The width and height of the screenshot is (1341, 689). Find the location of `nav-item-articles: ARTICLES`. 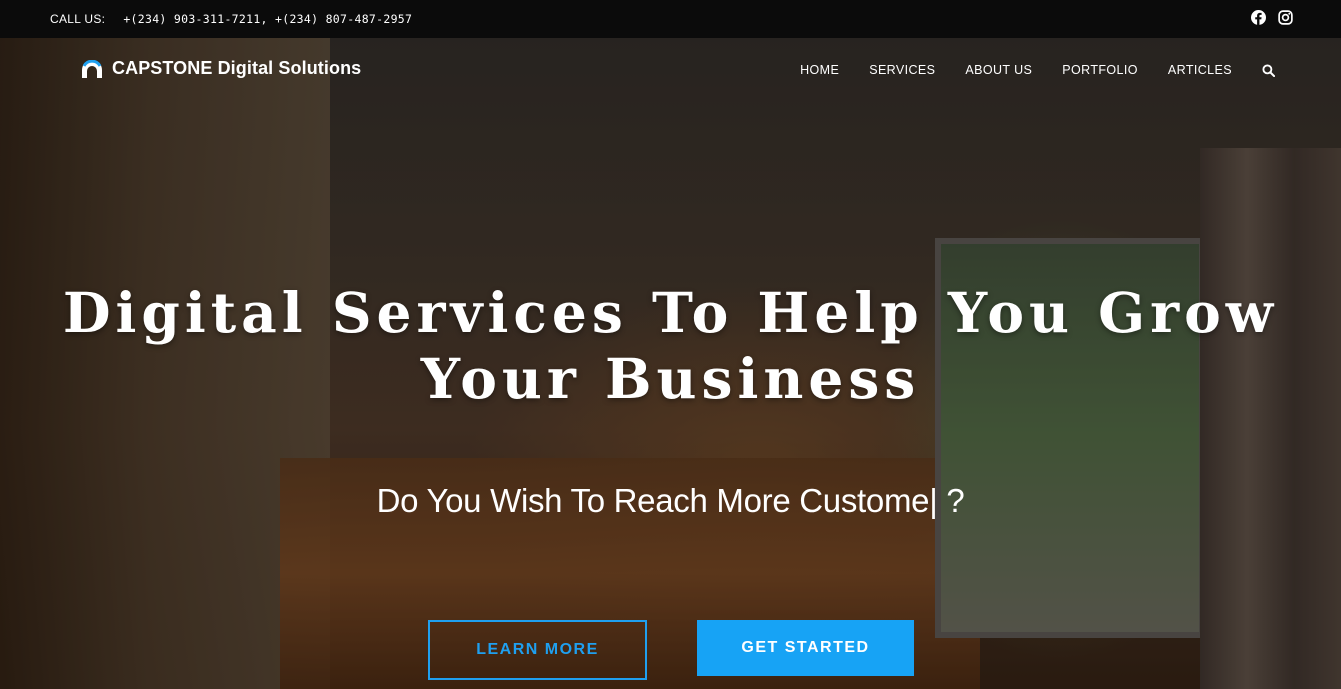

nav-item-articles: ARTICLES is located at coordinates (1200, 70).